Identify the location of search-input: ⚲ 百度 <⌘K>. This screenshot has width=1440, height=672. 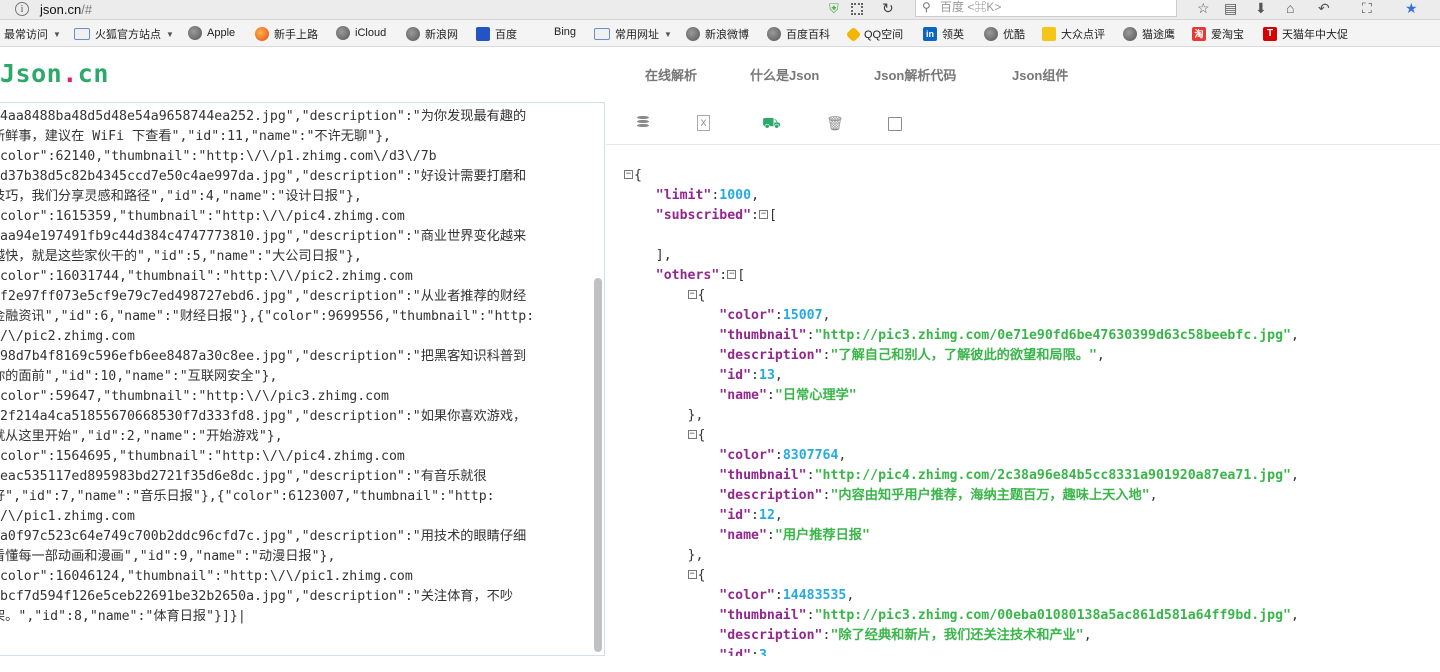
(1046, 8).